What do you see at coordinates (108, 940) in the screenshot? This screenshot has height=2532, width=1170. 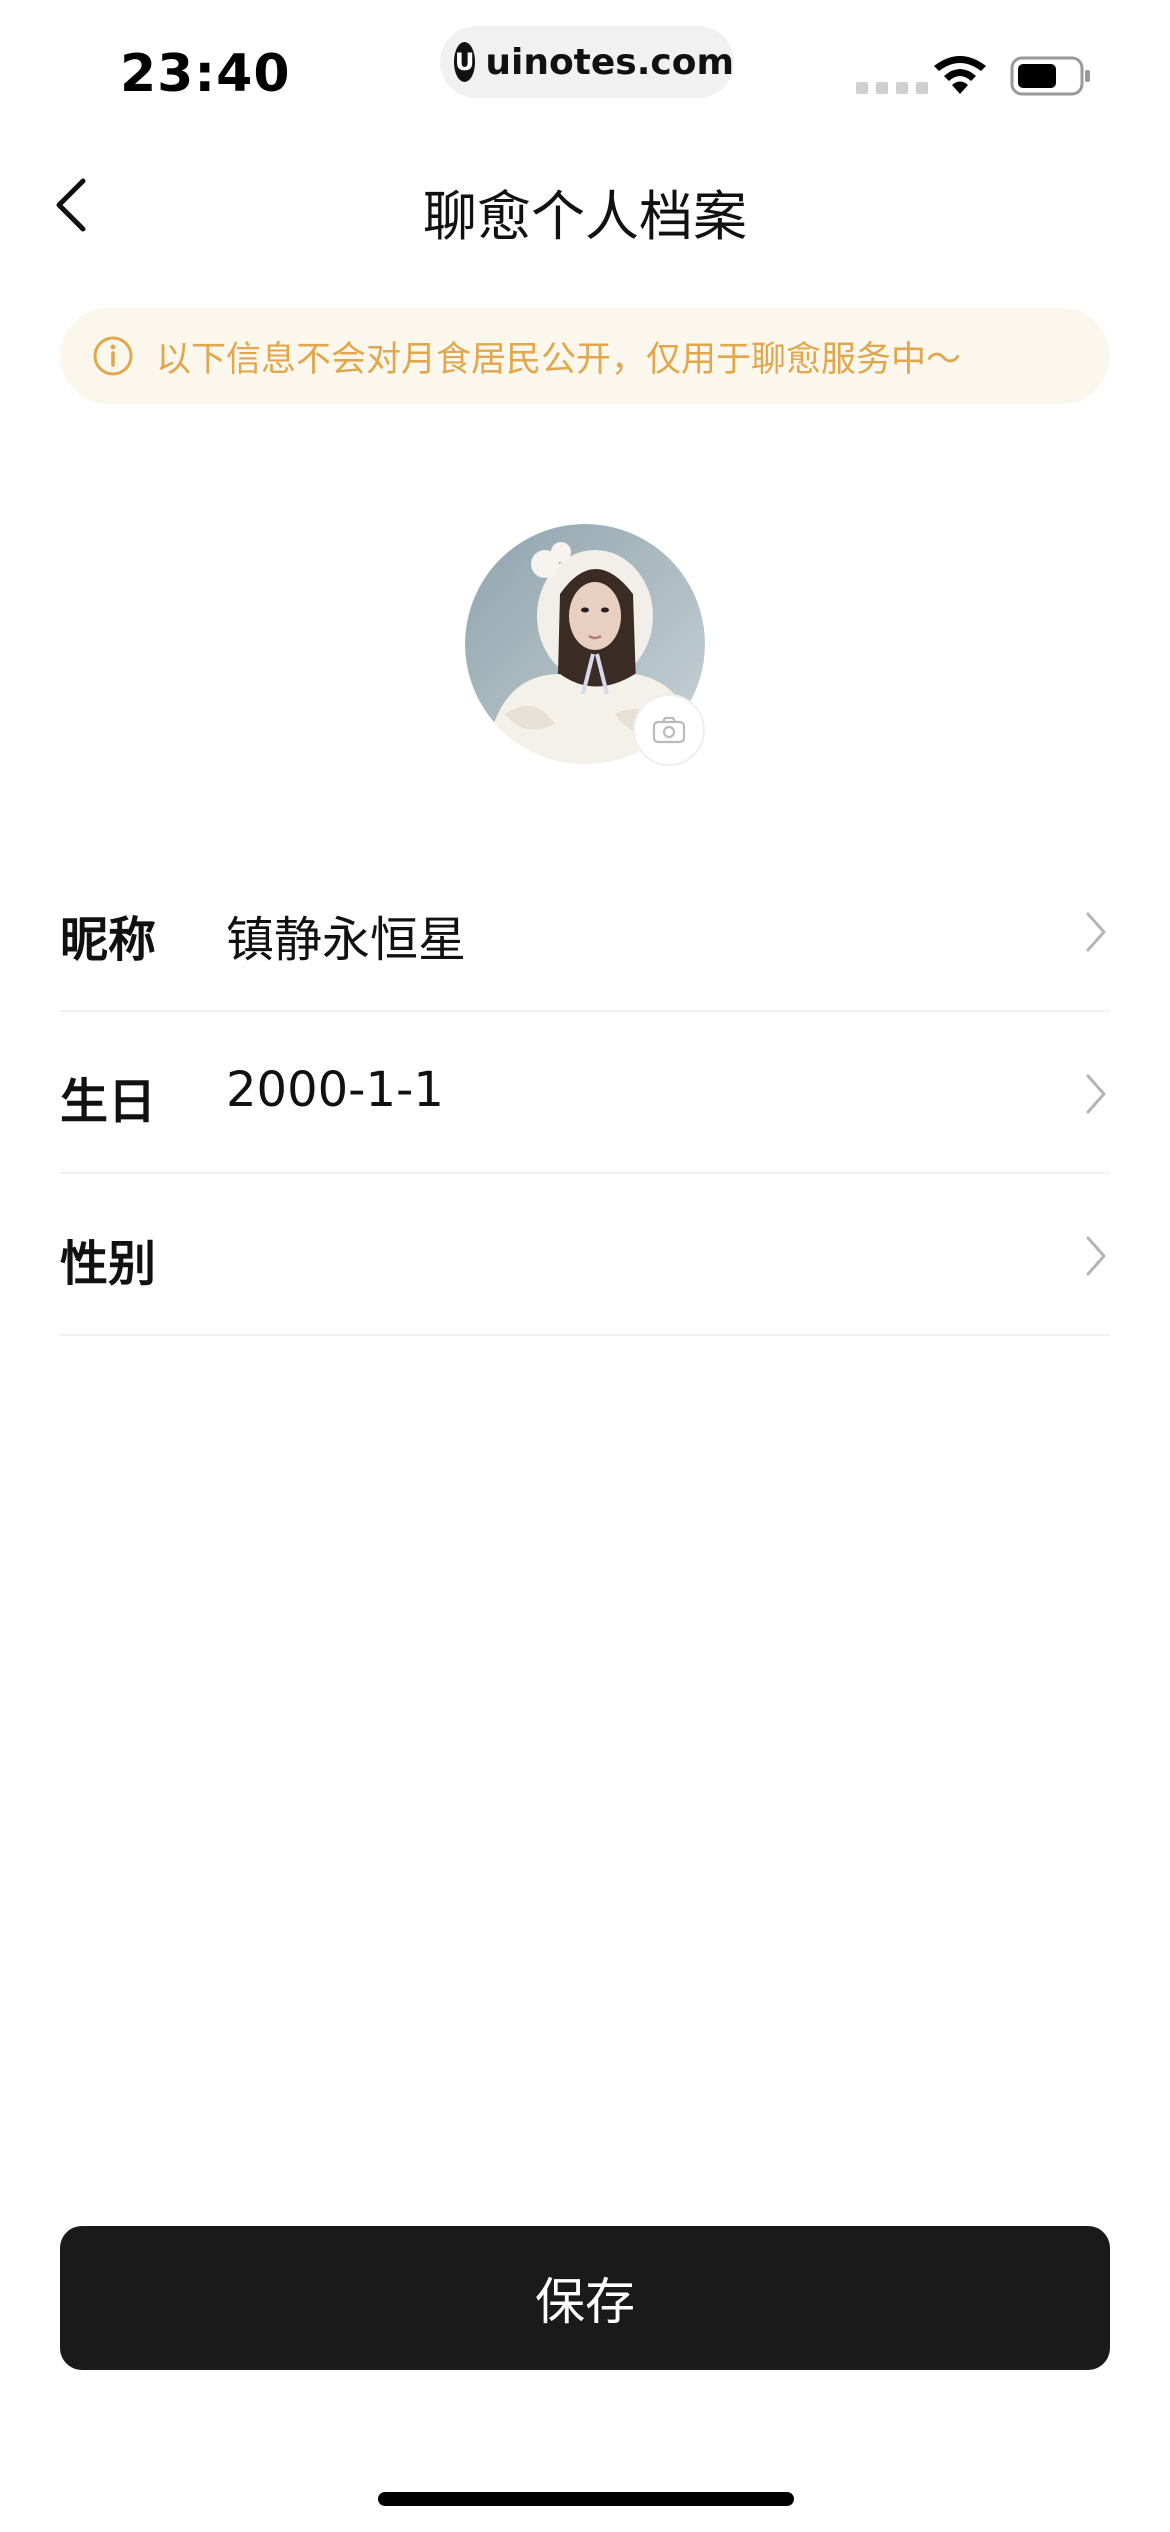 I see `nickname-label: 昵称` at bounding box center [108, 940].